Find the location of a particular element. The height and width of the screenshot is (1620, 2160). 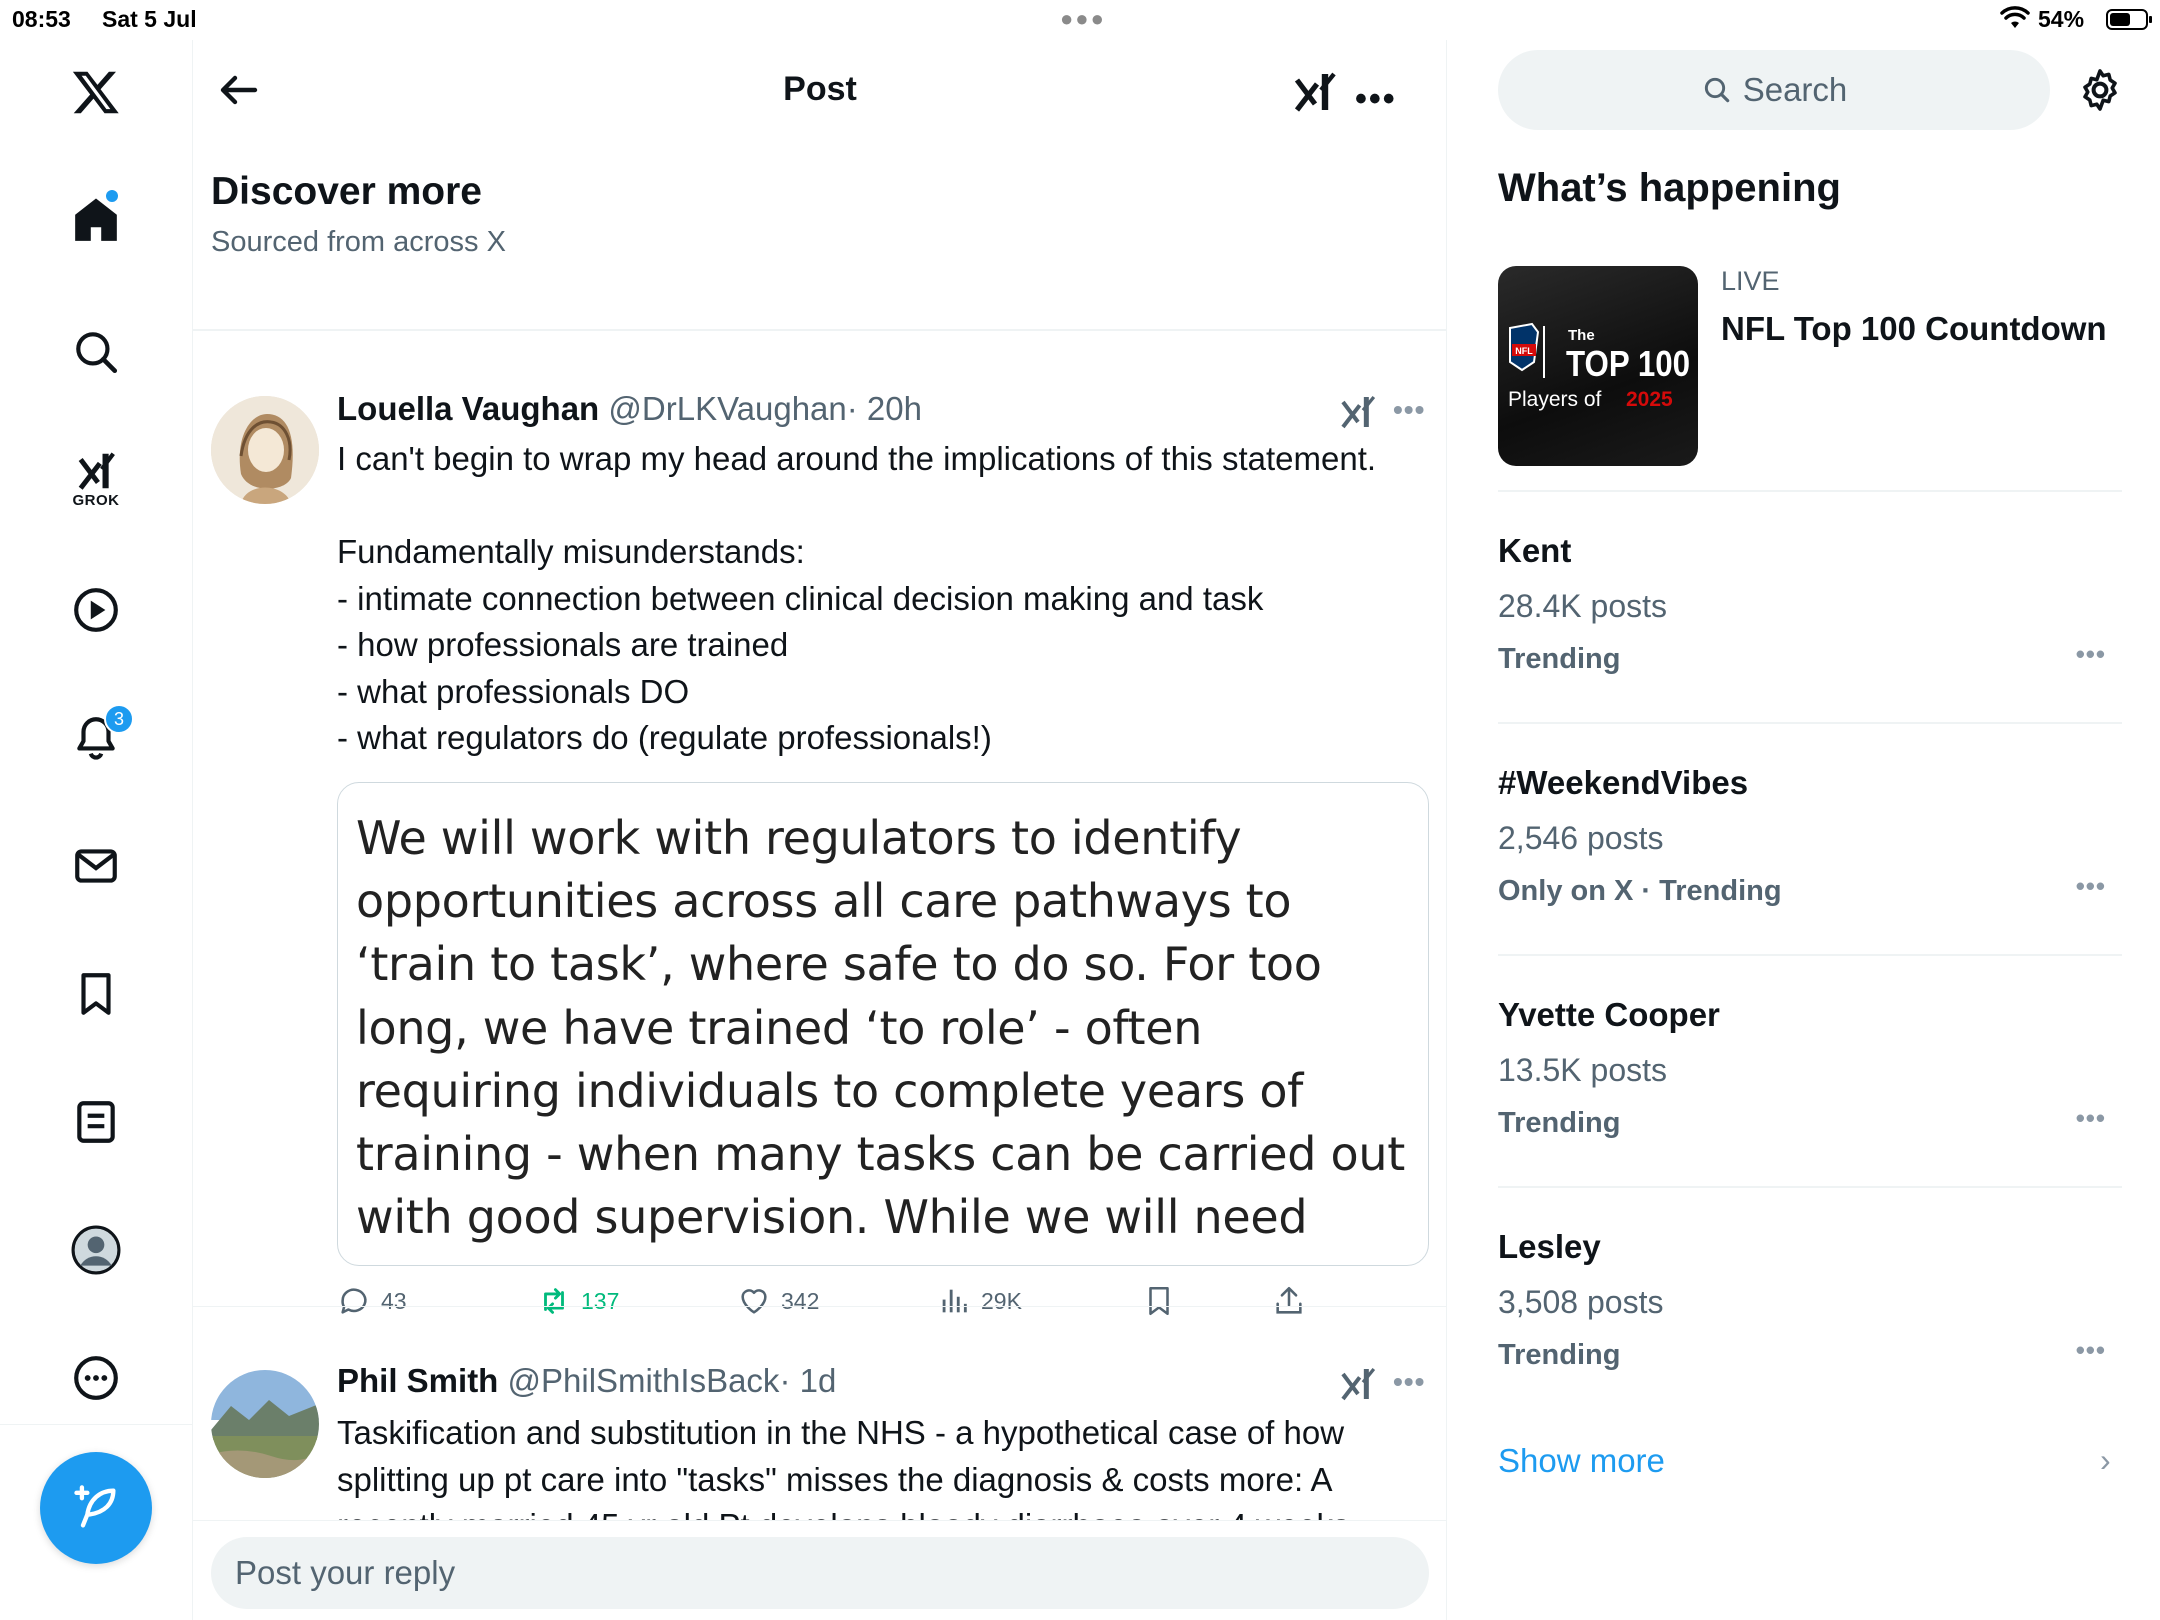

nav-notifications: 3 is located at coordinates (96, 738).